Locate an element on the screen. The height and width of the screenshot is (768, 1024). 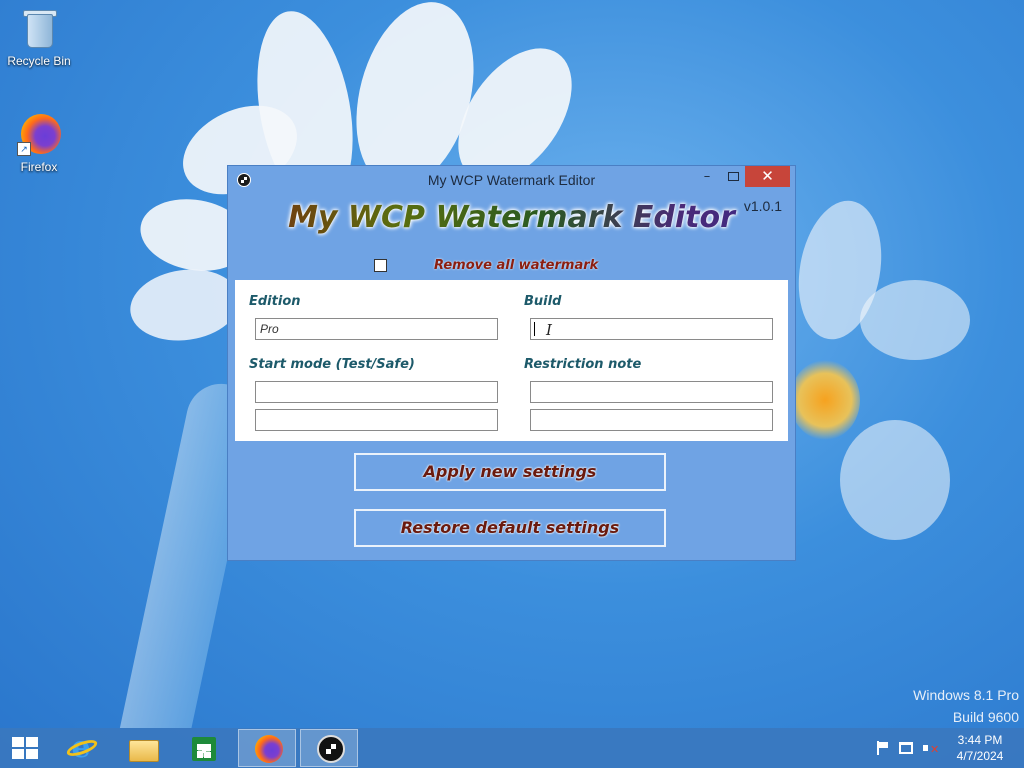
edition-input: Pro is located at coordinates (376, 329).